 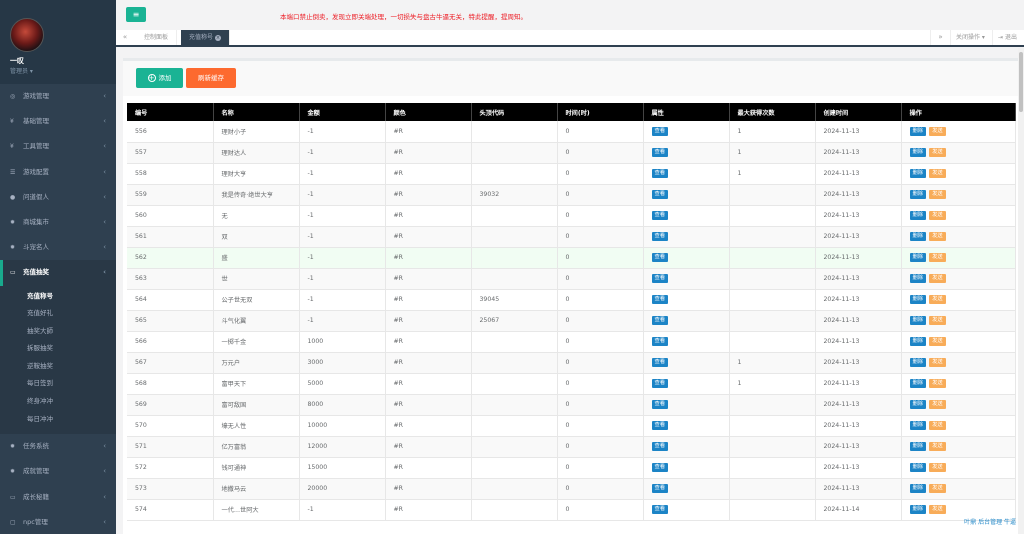 I want to click on column-header: 颜色, so click(x=428, y=112).